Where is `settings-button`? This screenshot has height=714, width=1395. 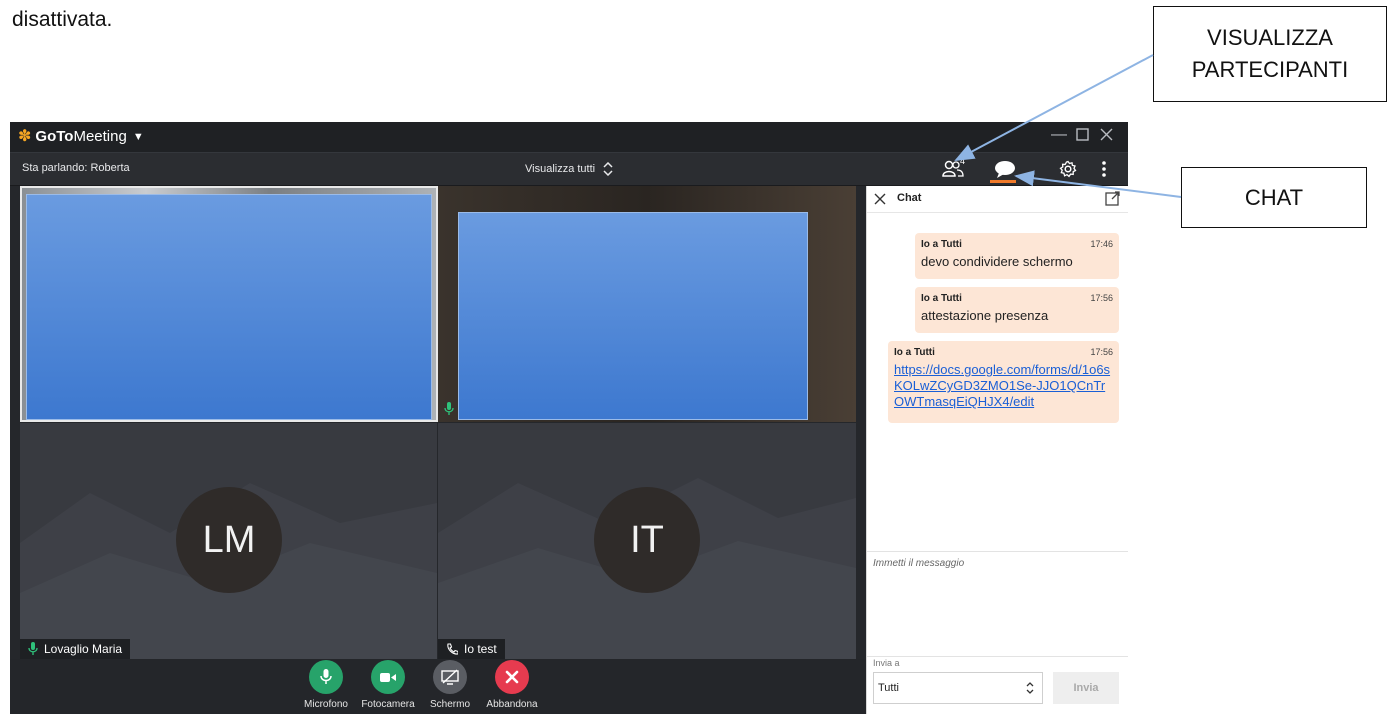 settings-button is located at coordinates (1068, 169).